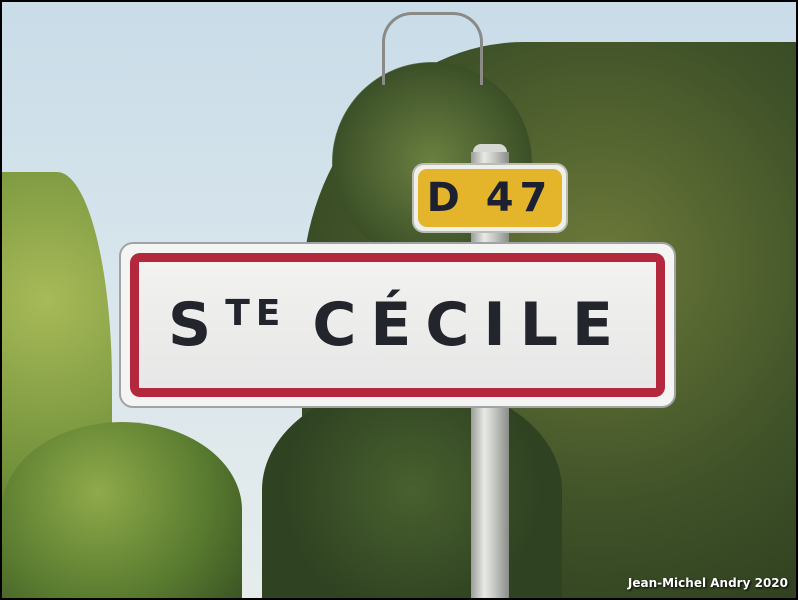  I want to click on sign-town-name: CÉCILE, so click(469, 325).